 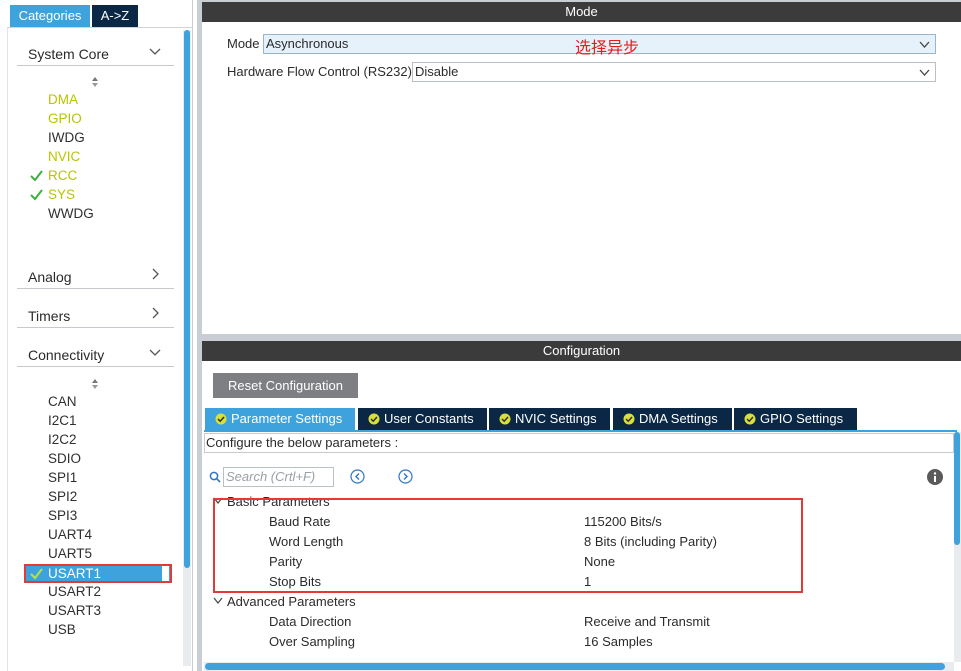 I want to click on category-label: Analog, so click(x=50, y=277).